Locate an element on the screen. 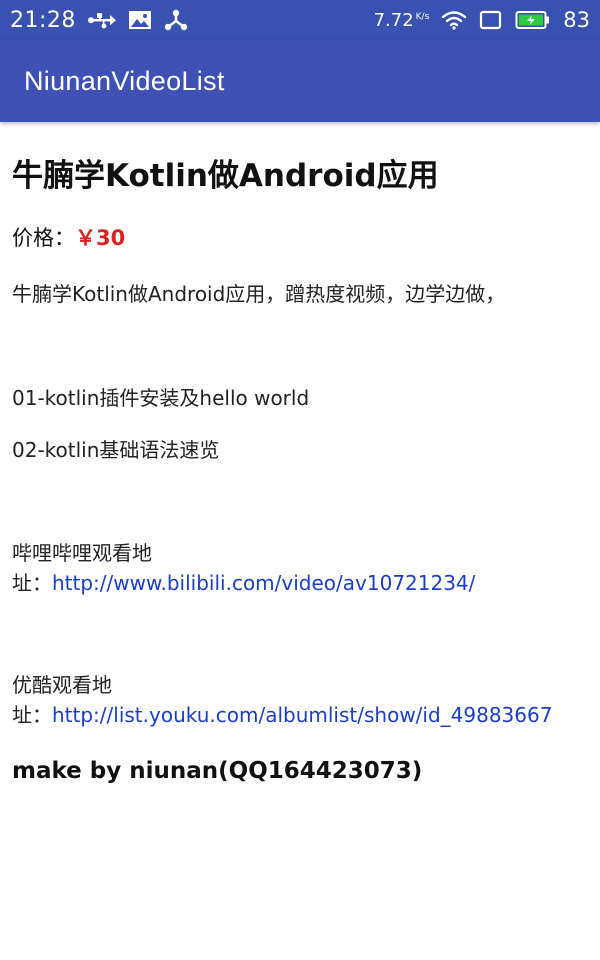 This screenshot has width=600, height=960. course-title: 牛腩学Kotlin做Android应用 is located at coordinates (225, 176).